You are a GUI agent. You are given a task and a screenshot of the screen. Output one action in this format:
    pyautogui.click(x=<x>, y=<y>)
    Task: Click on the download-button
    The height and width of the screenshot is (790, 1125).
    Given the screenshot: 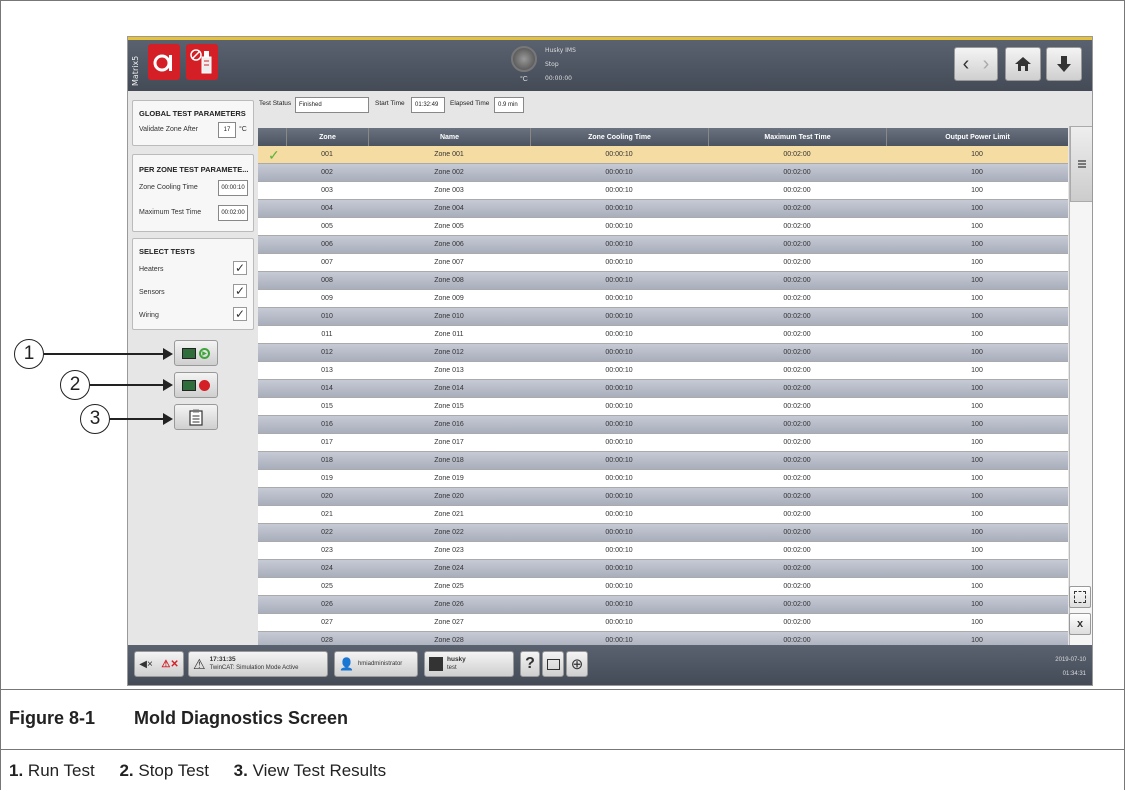 What is the action you would take?
    pyautogui.click(x=1064, y=64)
    